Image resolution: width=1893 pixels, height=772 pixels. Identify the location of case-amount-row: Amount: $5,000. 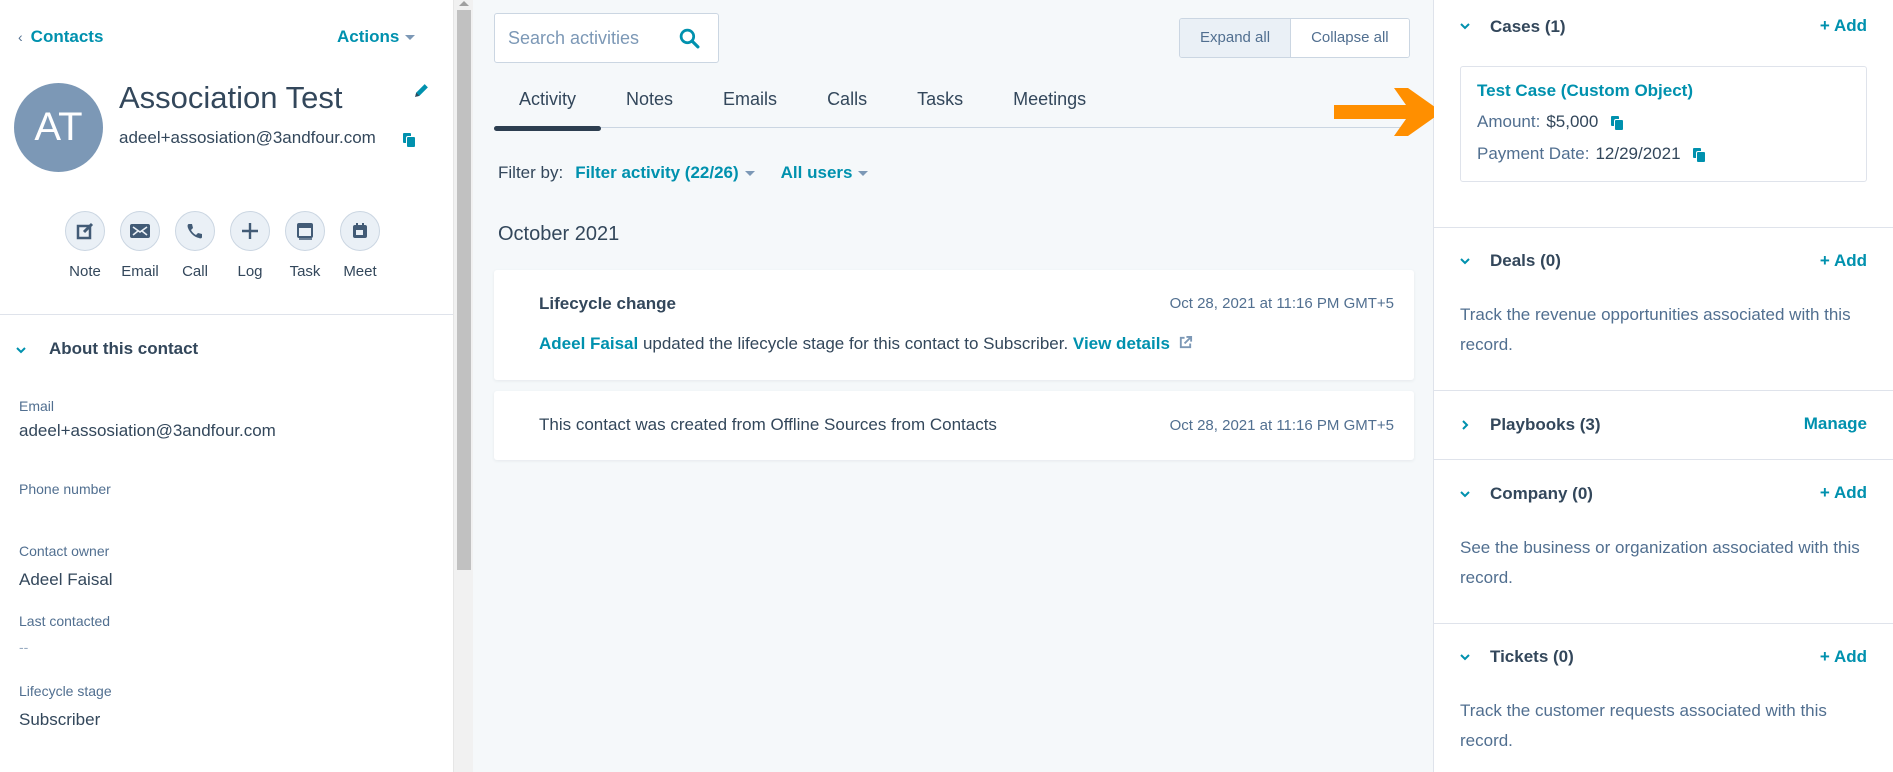
(1551, 122).